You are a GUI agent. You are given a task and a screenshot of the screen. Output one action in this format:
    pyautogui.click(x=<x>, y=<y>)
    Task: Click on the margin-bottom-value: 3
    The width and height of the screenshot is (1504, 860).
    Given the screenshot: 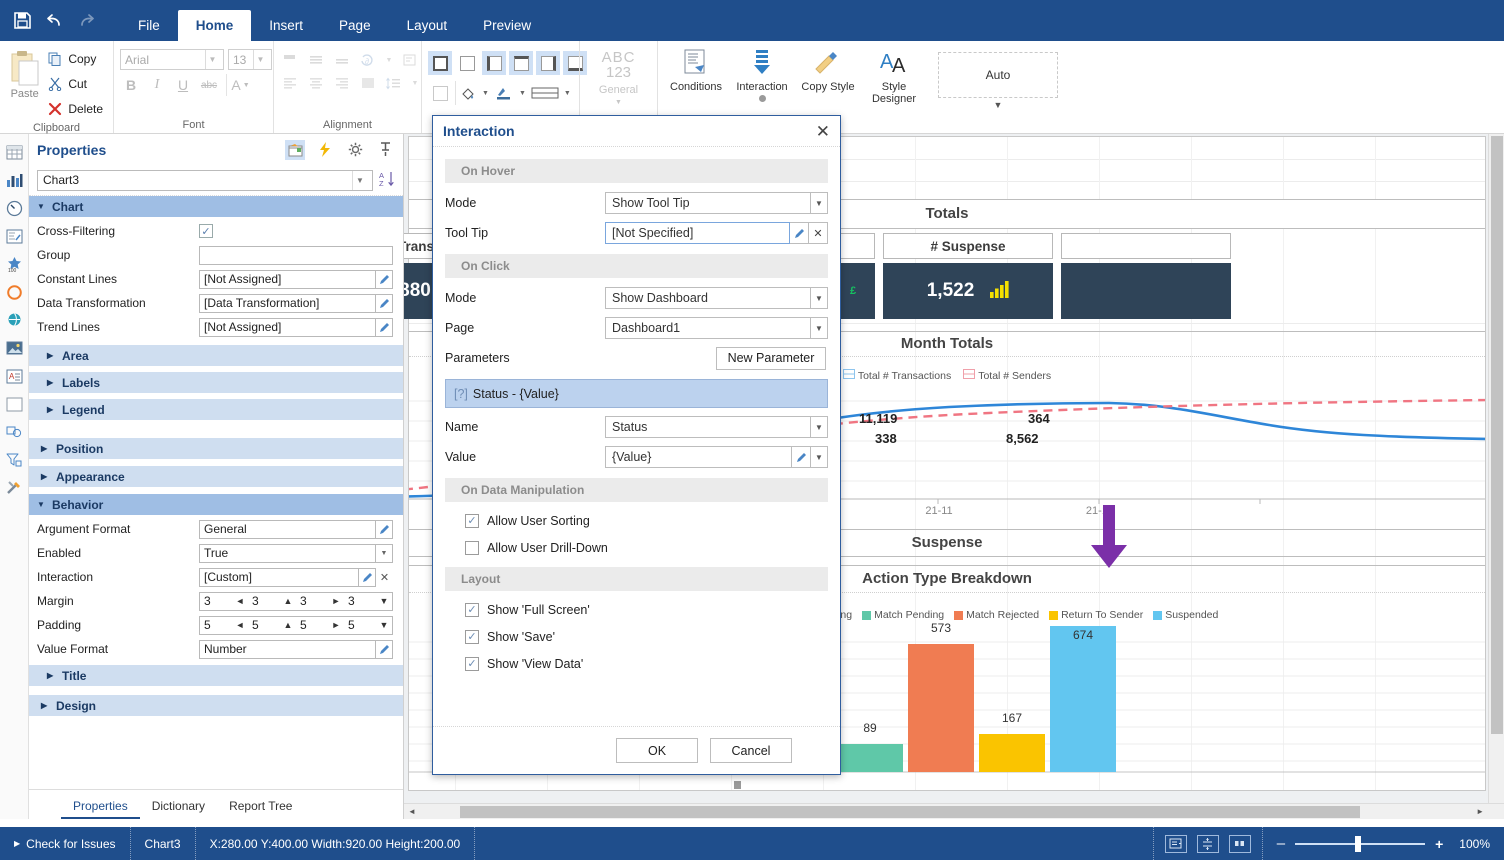 What is the action you would take?
    pyautogui.click(x=360, y=601)
    